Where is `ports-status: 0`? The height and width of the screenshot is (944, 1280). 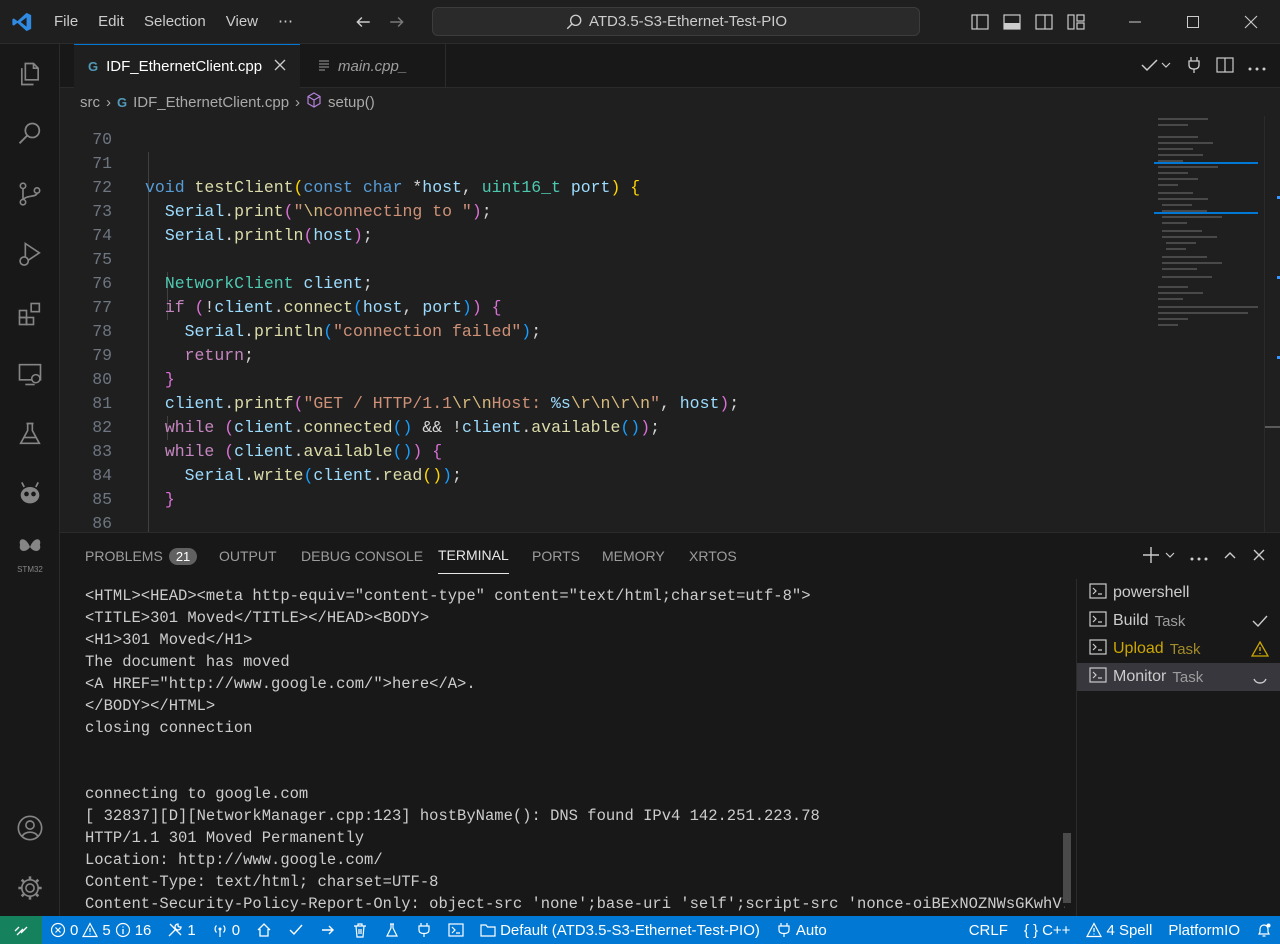 ports-status: 0 is located at coordinates (226, 930).